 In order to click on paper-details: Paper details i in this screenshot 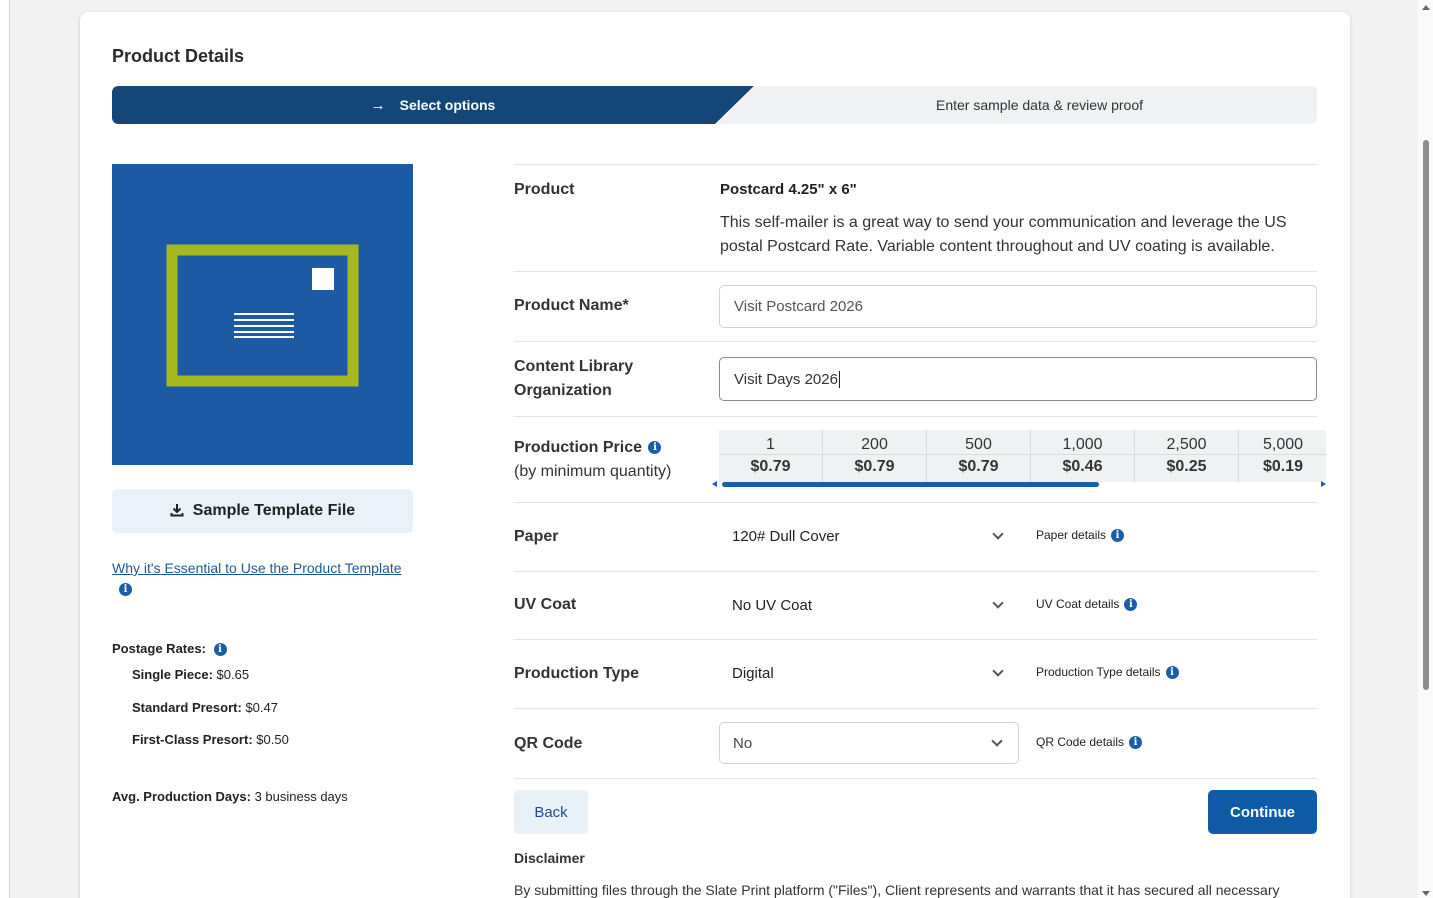, I will do `click(1080, 535)`.